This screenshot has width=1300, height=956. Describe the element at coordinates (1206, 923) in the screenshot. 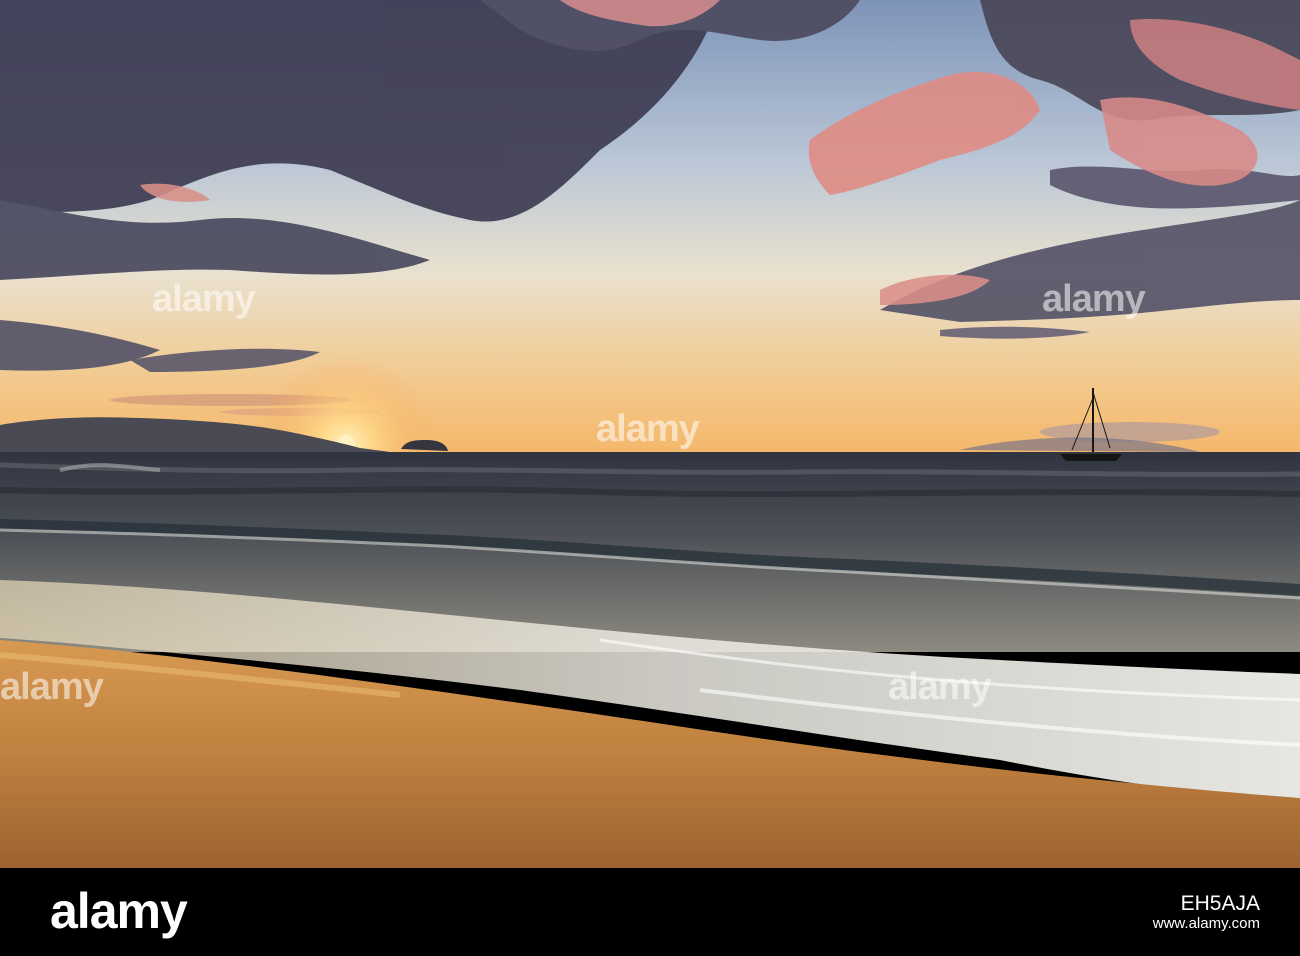

I see `site-url: www.alamy.com` at that location.